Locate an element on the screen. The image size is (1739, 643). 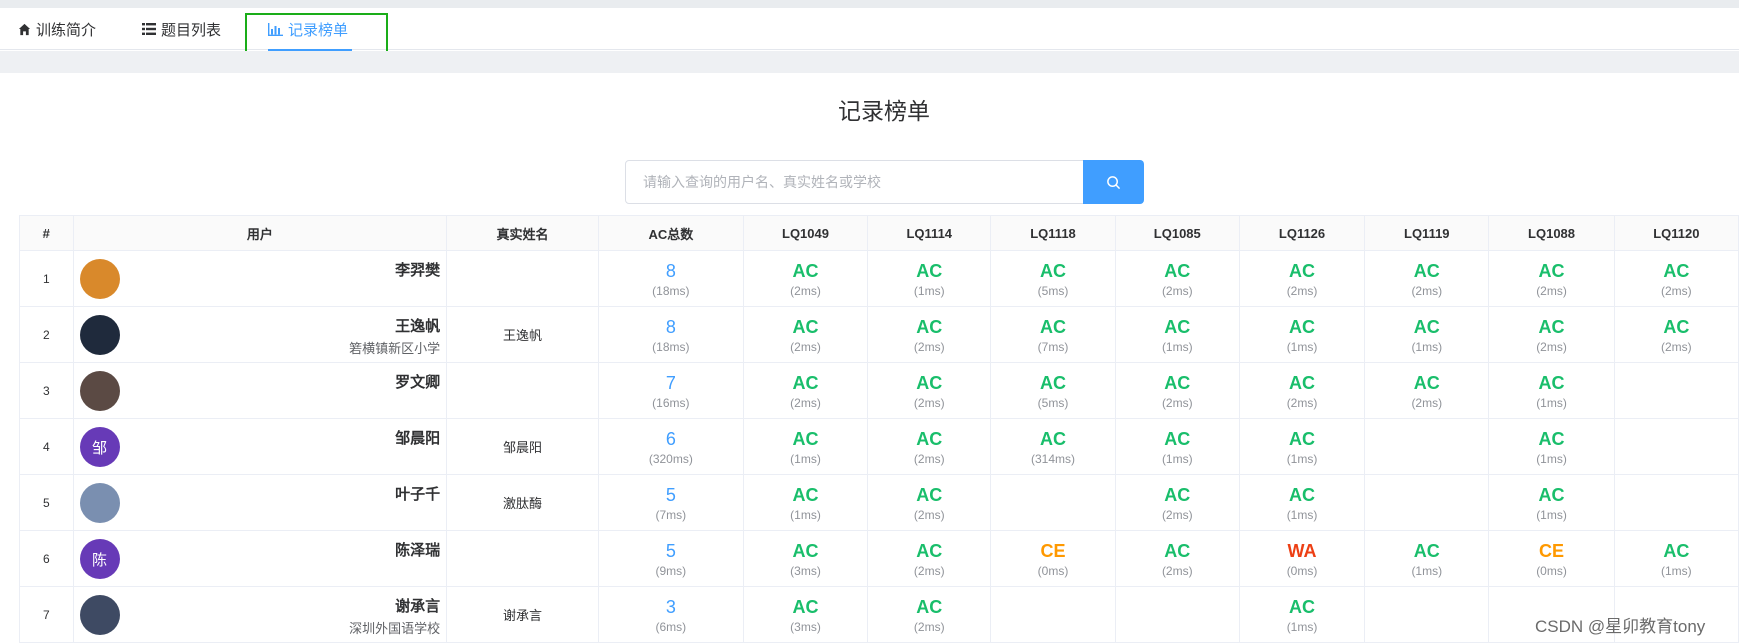
avatar: 邹 is located at coordinates (99, 447).